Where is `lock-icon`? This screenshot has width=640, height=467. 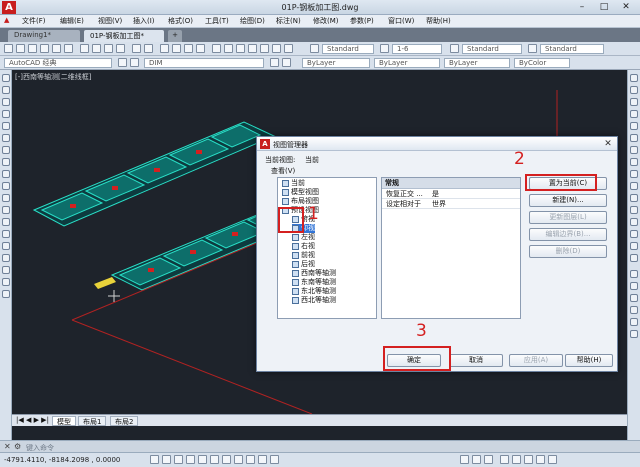
lock-icon is located at coordinates (516, 459).